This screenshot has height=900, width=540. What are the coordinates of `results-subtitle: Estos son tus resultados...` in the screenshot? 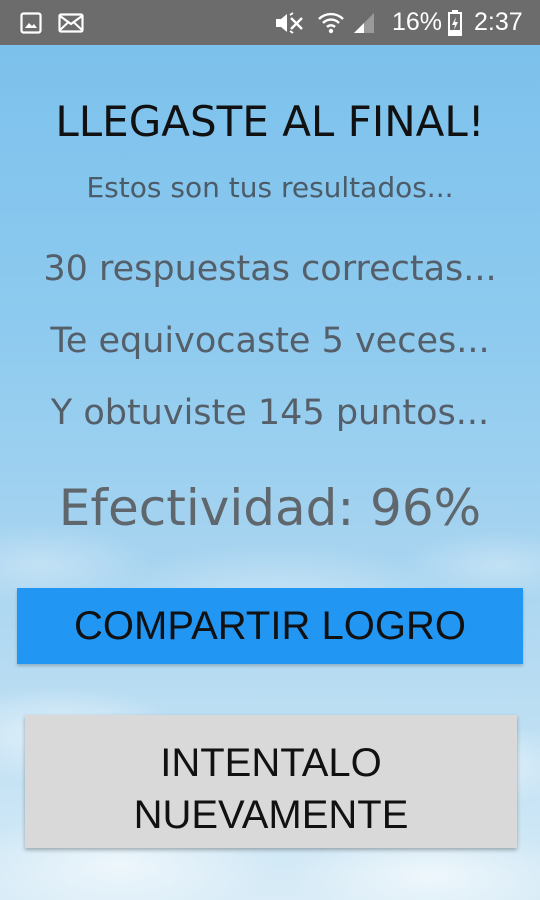 It's located at (270, 187).